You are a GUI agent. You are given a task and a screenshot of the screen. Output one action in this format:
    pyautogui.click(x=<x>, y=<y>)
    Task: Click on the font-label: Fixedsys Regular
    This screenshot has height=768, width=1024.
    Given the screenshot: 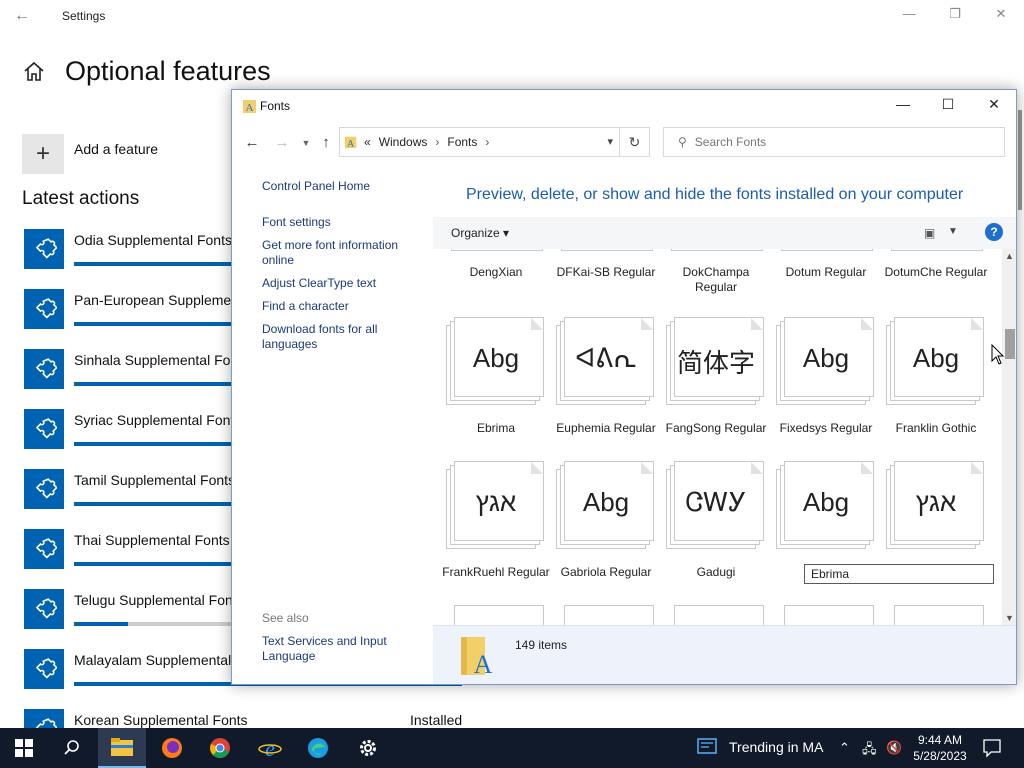 What is the action you would take?
    pyautogui.click(x=826, y=428)
    